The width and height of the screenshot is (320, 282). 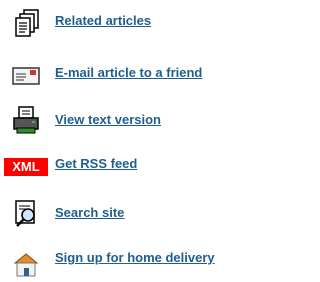 I want to click on xml-rss-icon: XML, so click(x=26, y=167).